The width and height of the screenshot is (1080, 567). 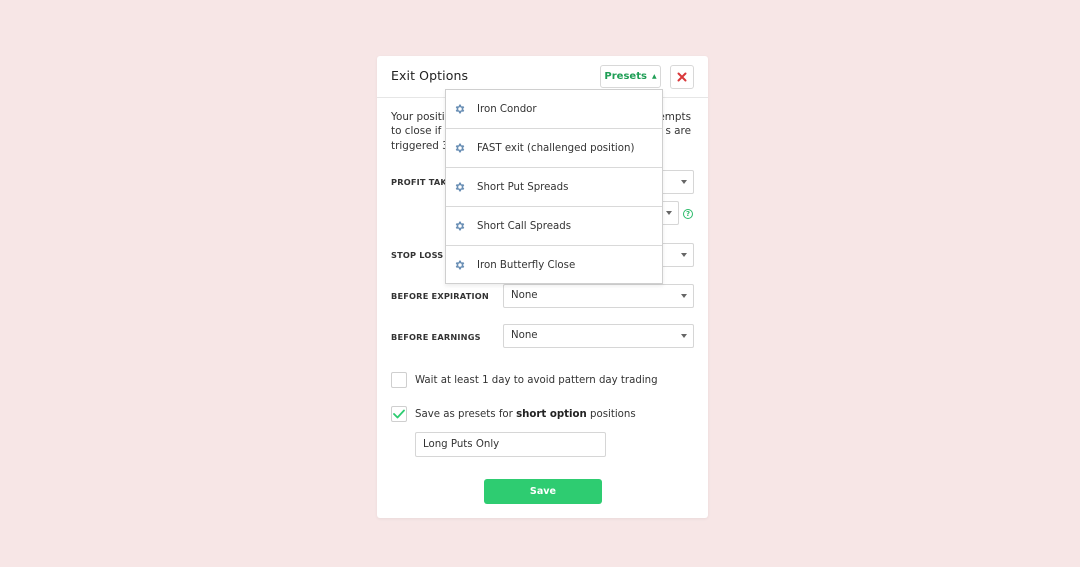 I want to click on preset-item-label: Short Call Spreads, so click(x=524, y=226).